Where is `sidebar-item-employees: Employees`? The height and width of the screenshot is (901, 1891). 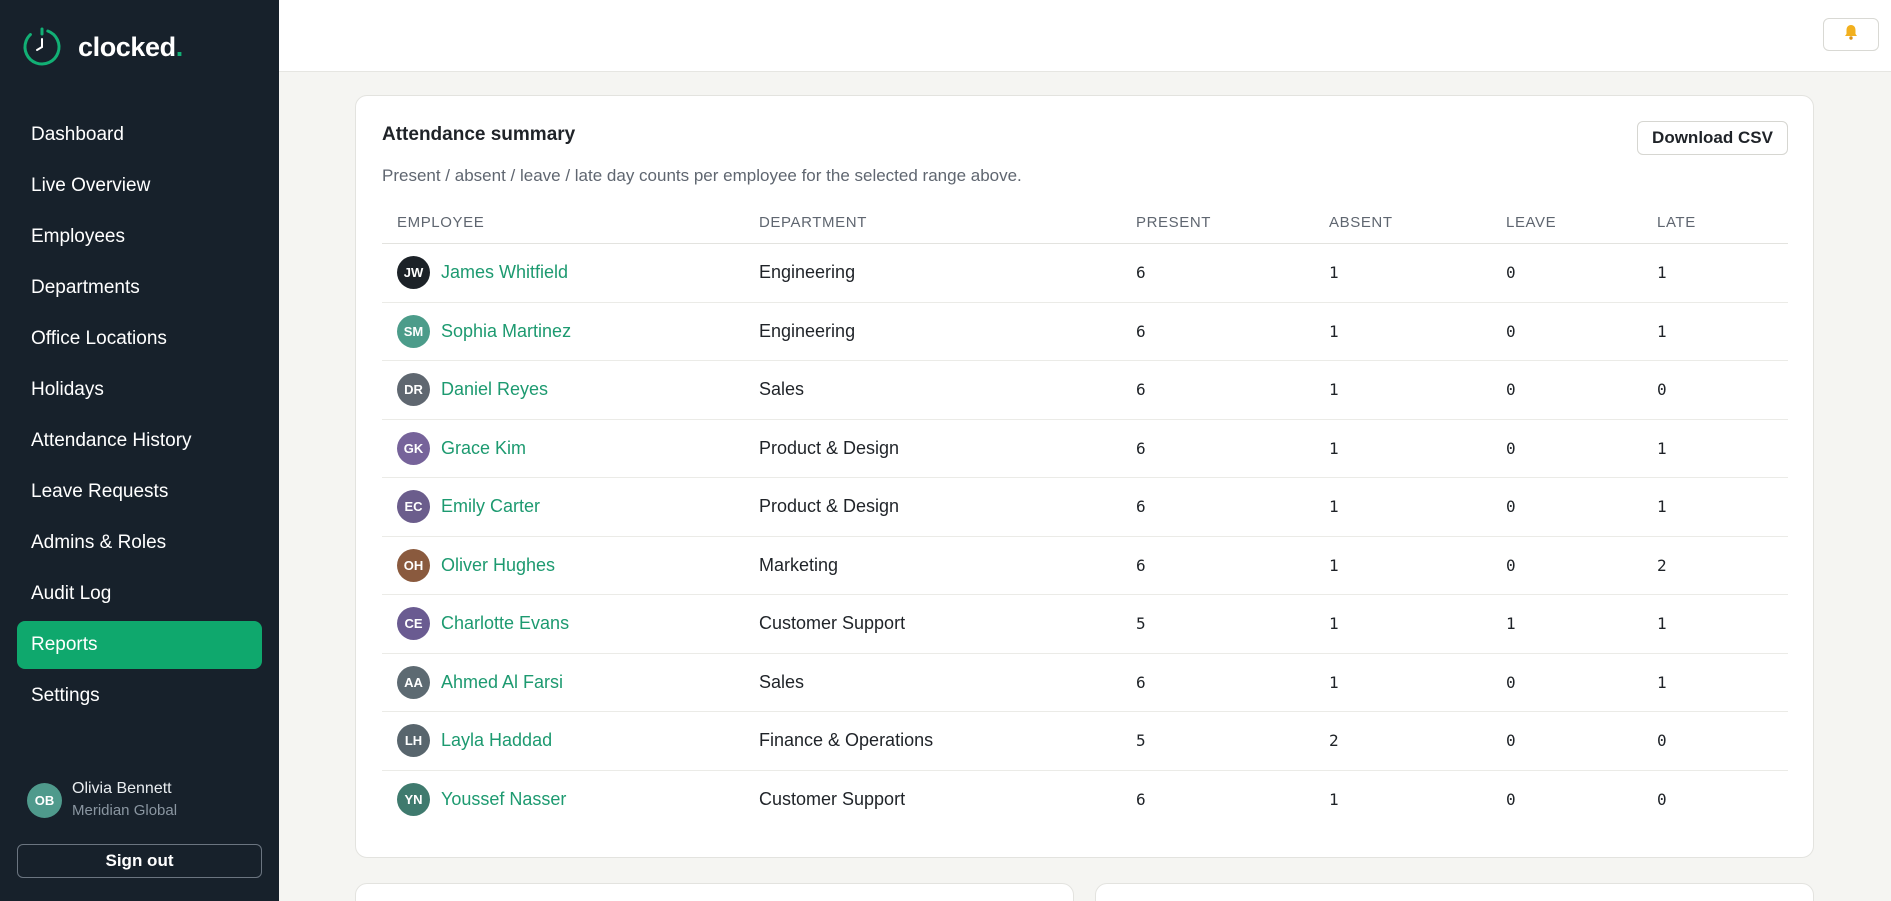 sidebar-item-employees: Employees is located at coordinates (139, 237).